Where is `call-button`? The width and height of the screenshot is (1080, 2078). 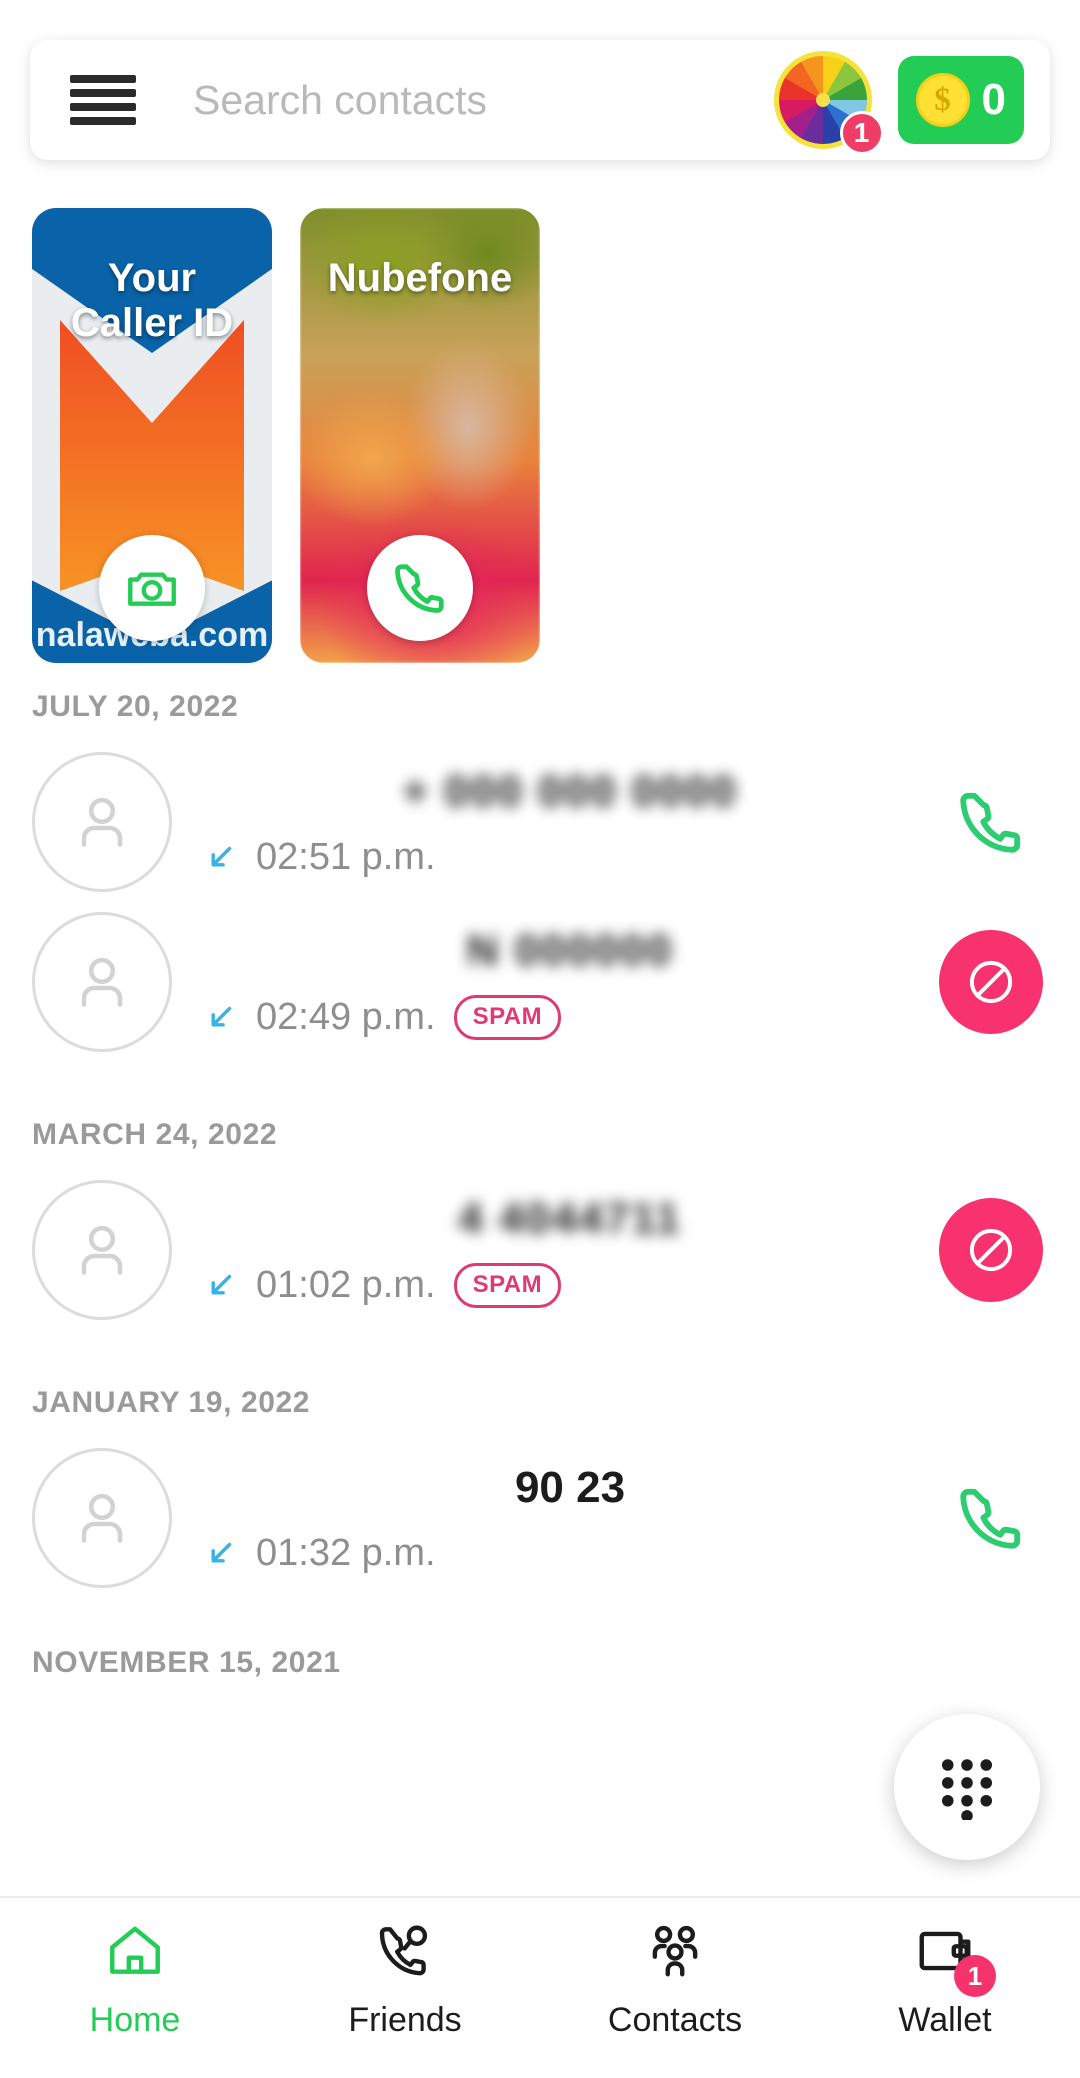
call-button is located at coordinates (420, 588).